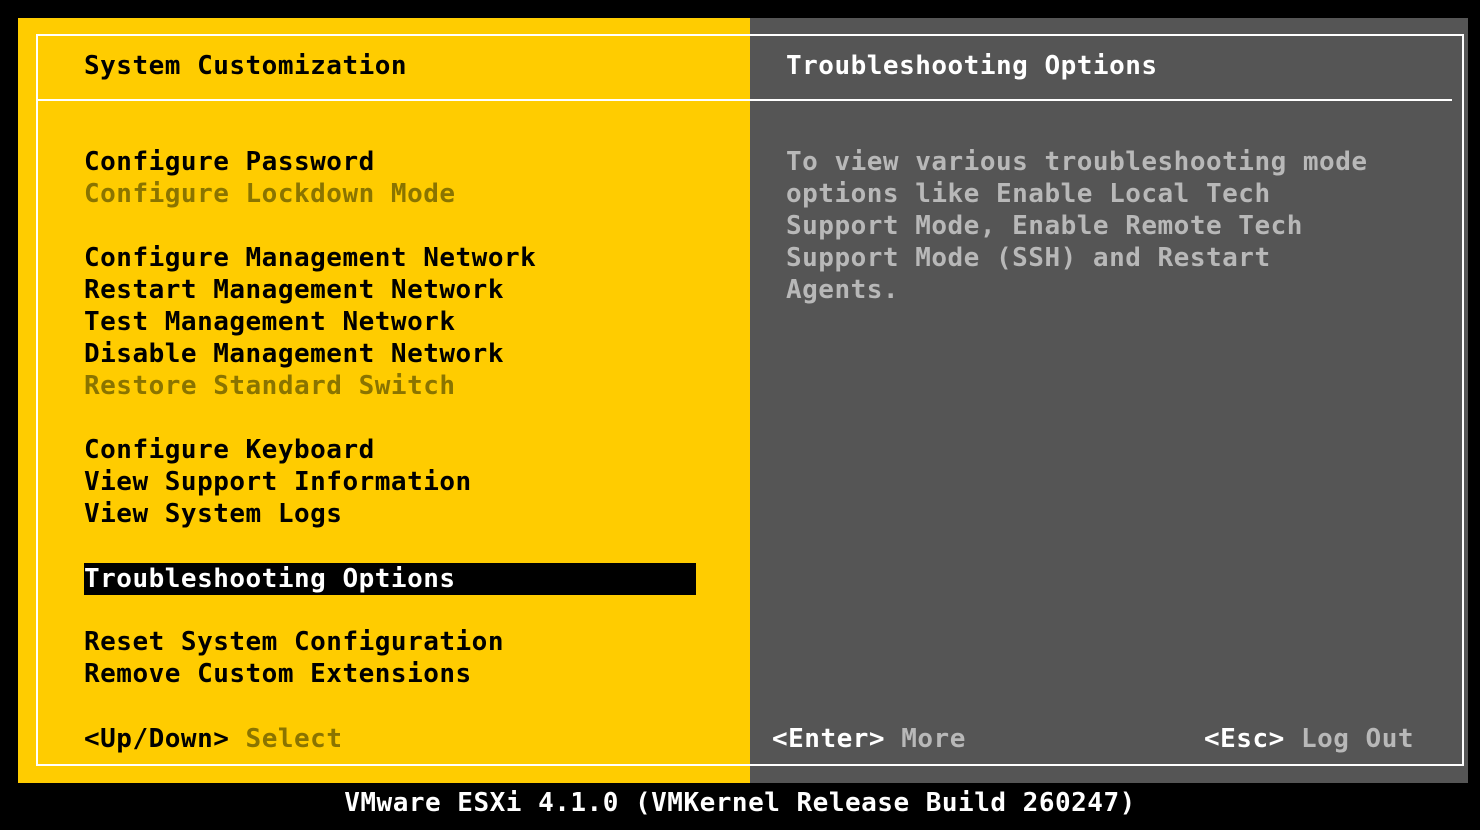 The image size is (1480, 830). I want to click on info-panel-title: Troubleshooting Options, so click(972, 66).